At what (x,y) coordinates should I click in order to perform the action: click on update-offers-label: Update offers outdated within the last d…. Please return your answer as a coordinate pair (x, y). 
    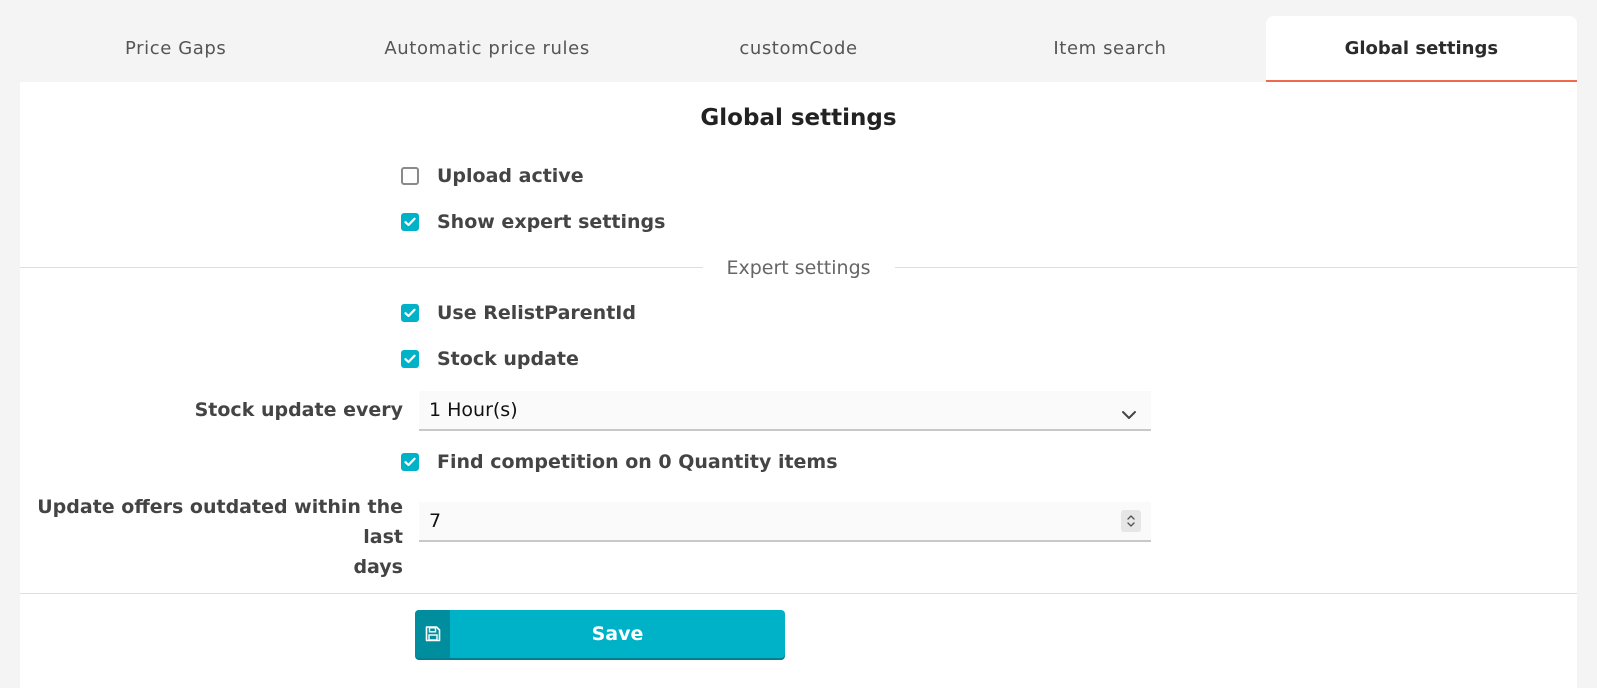
    Looking at the image, I should click on (211, 537).